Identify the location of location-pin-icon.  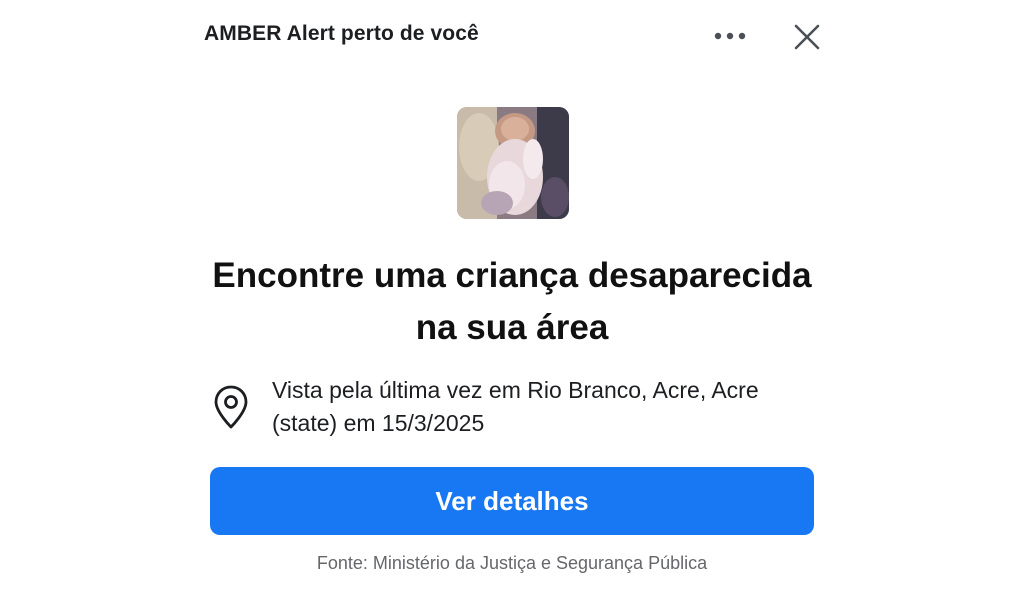
(231, 407).